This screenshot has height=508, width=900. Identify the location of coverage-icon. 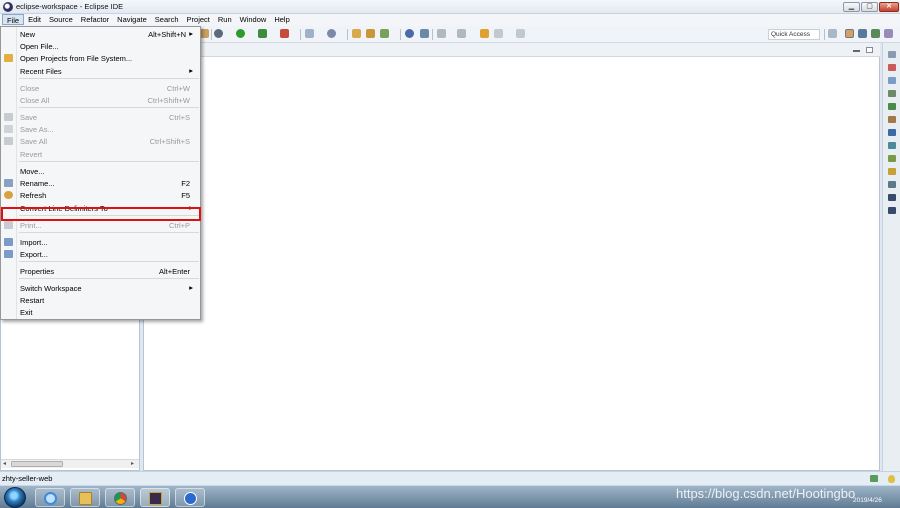
(262, 33).